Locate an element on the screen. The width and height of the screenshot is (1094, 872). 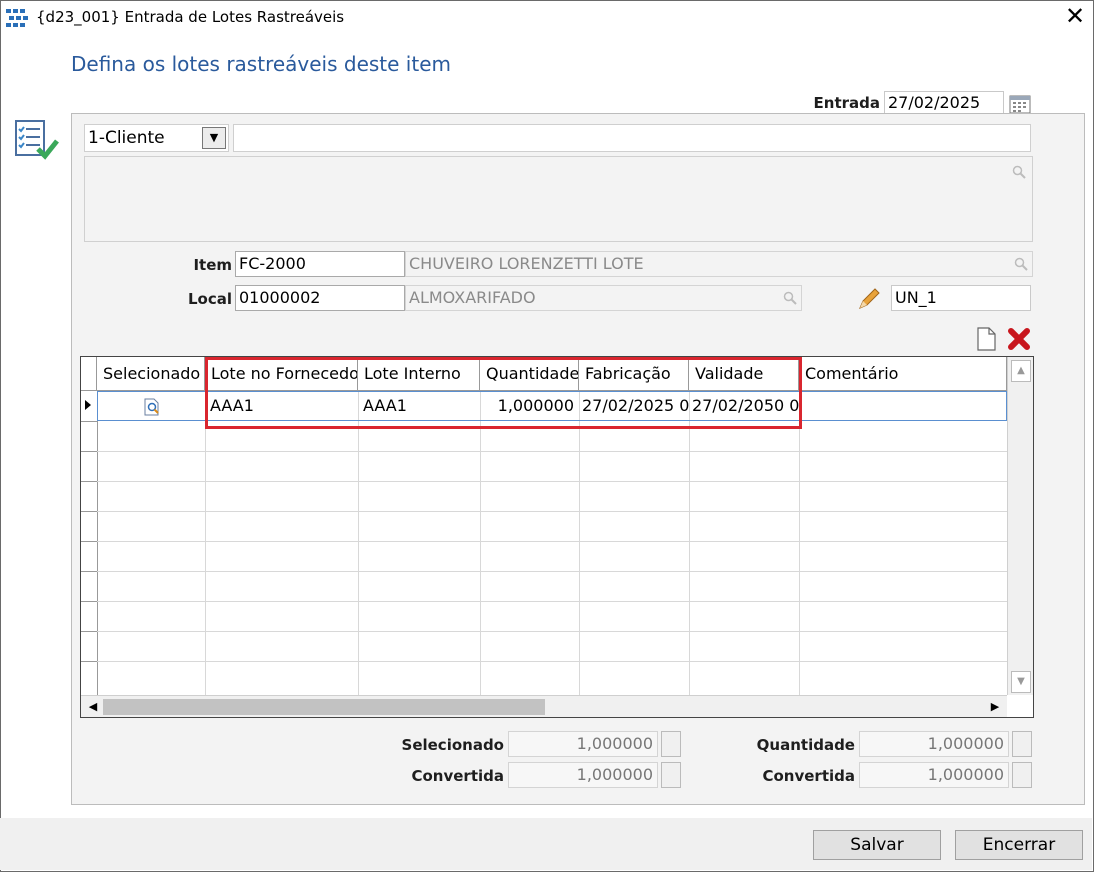
app-logo-icon is located at coordinates (17, 18).